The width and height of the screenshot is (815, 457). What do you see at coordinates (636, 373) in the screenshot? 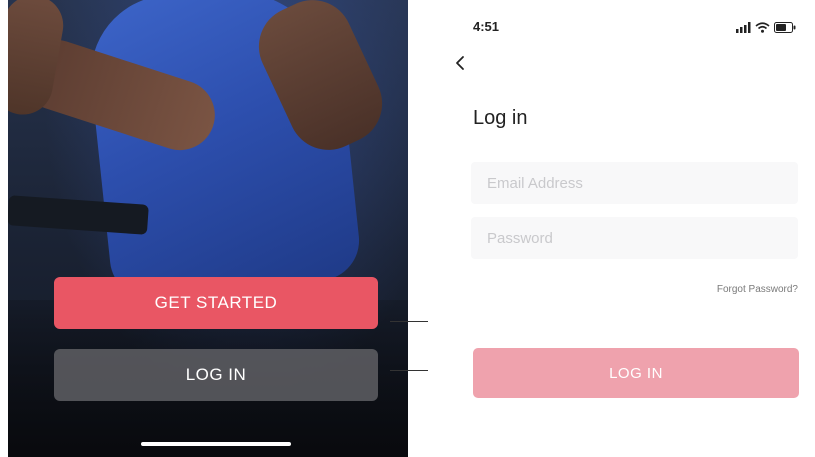
I see `login-submit-button: LOG IN` at bounding box center [636, 373].